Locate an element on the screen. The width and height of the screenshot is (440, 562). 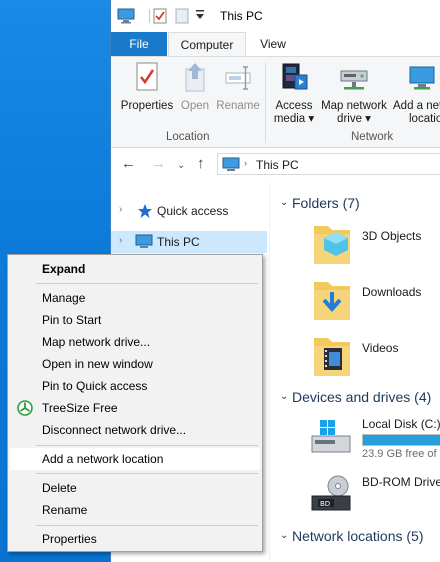
section-header-network: ⌄ Network locations (5) is located at coordinates (358, 537).